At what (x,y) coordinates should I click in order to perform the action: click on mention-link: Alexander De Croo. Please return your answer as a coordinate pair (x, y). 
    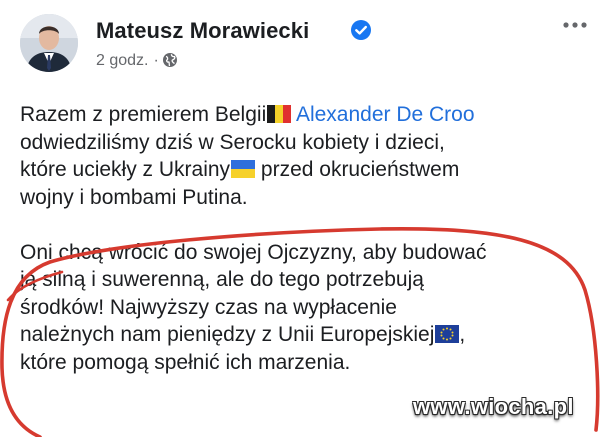
    Looking at the image, I should click on (385, 114).